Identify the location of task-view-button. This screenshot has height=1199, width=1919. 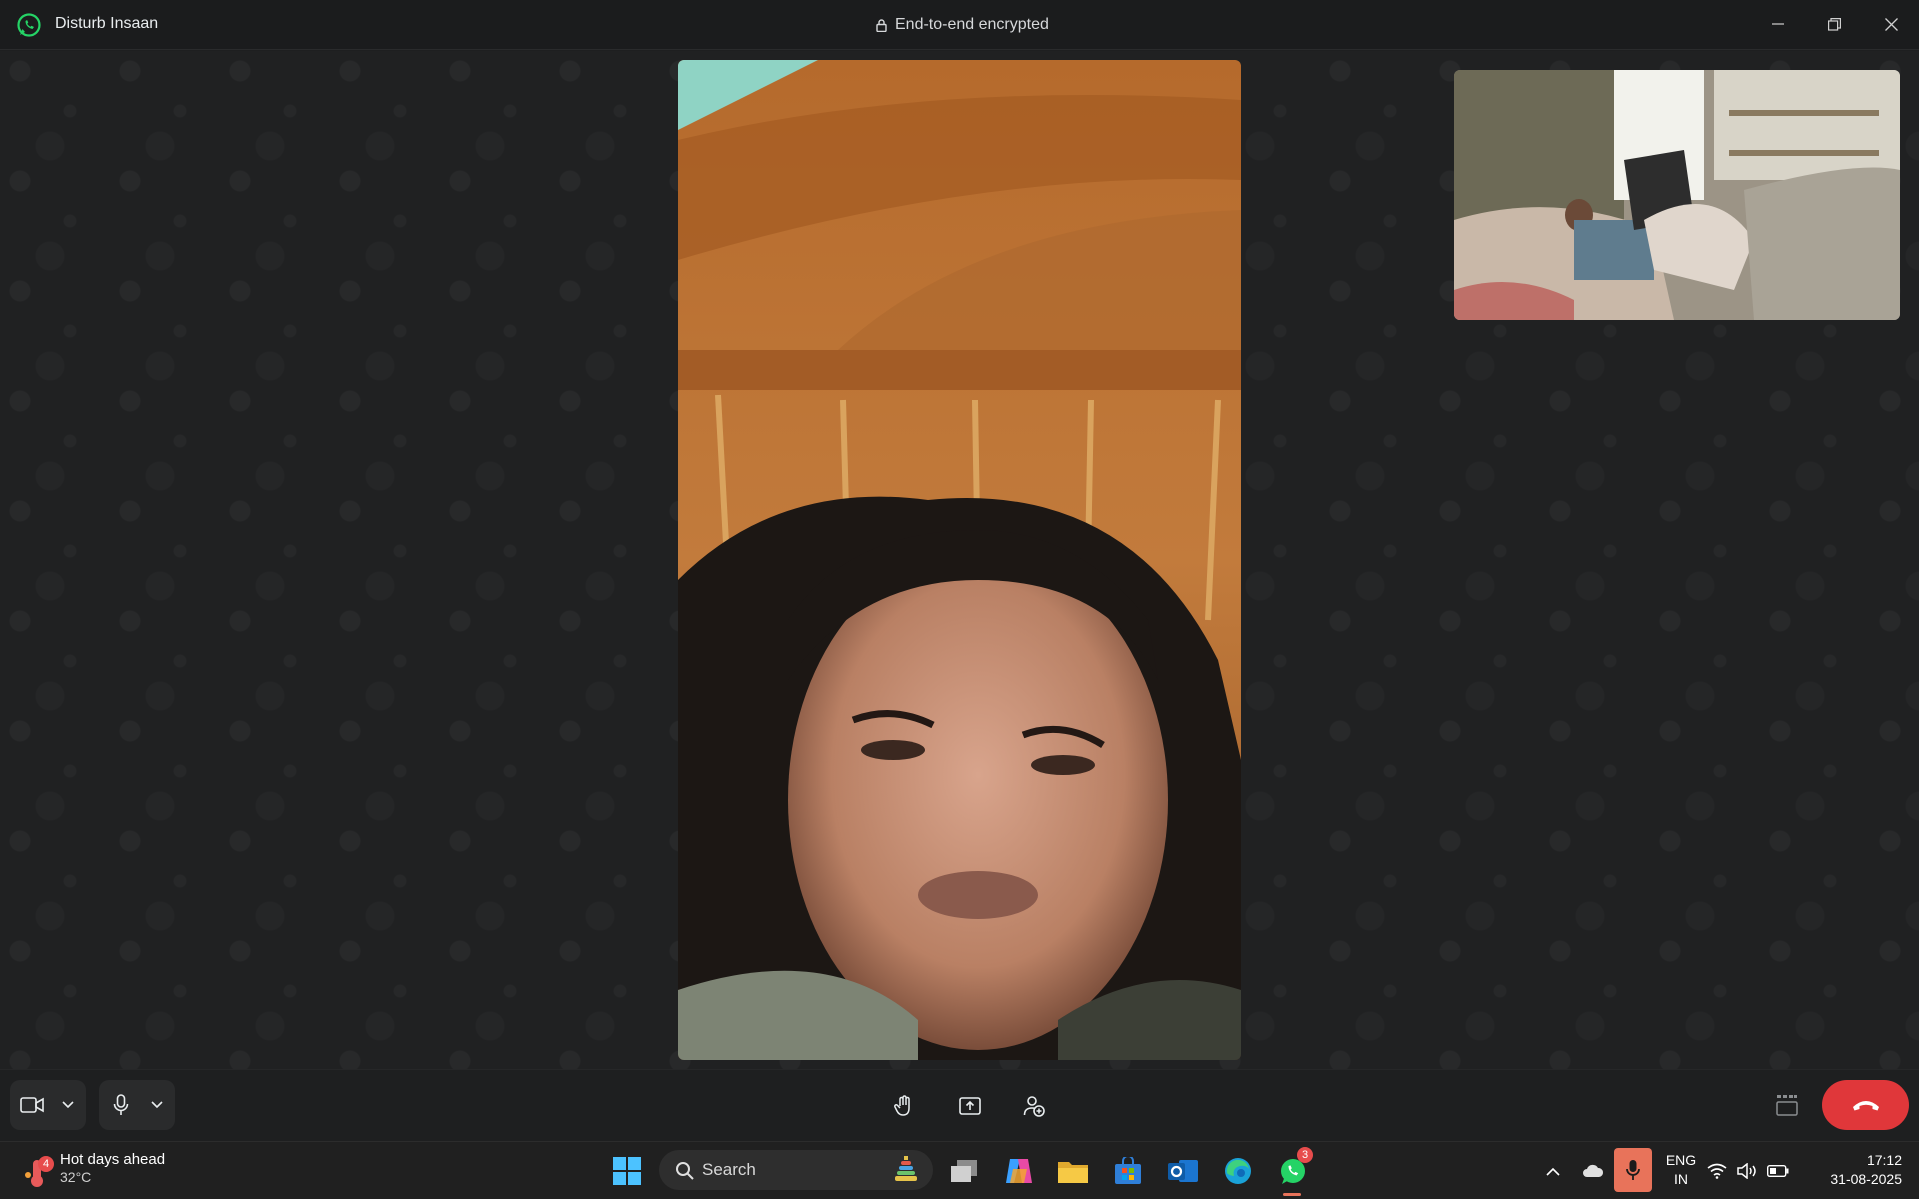
(964, 1171).